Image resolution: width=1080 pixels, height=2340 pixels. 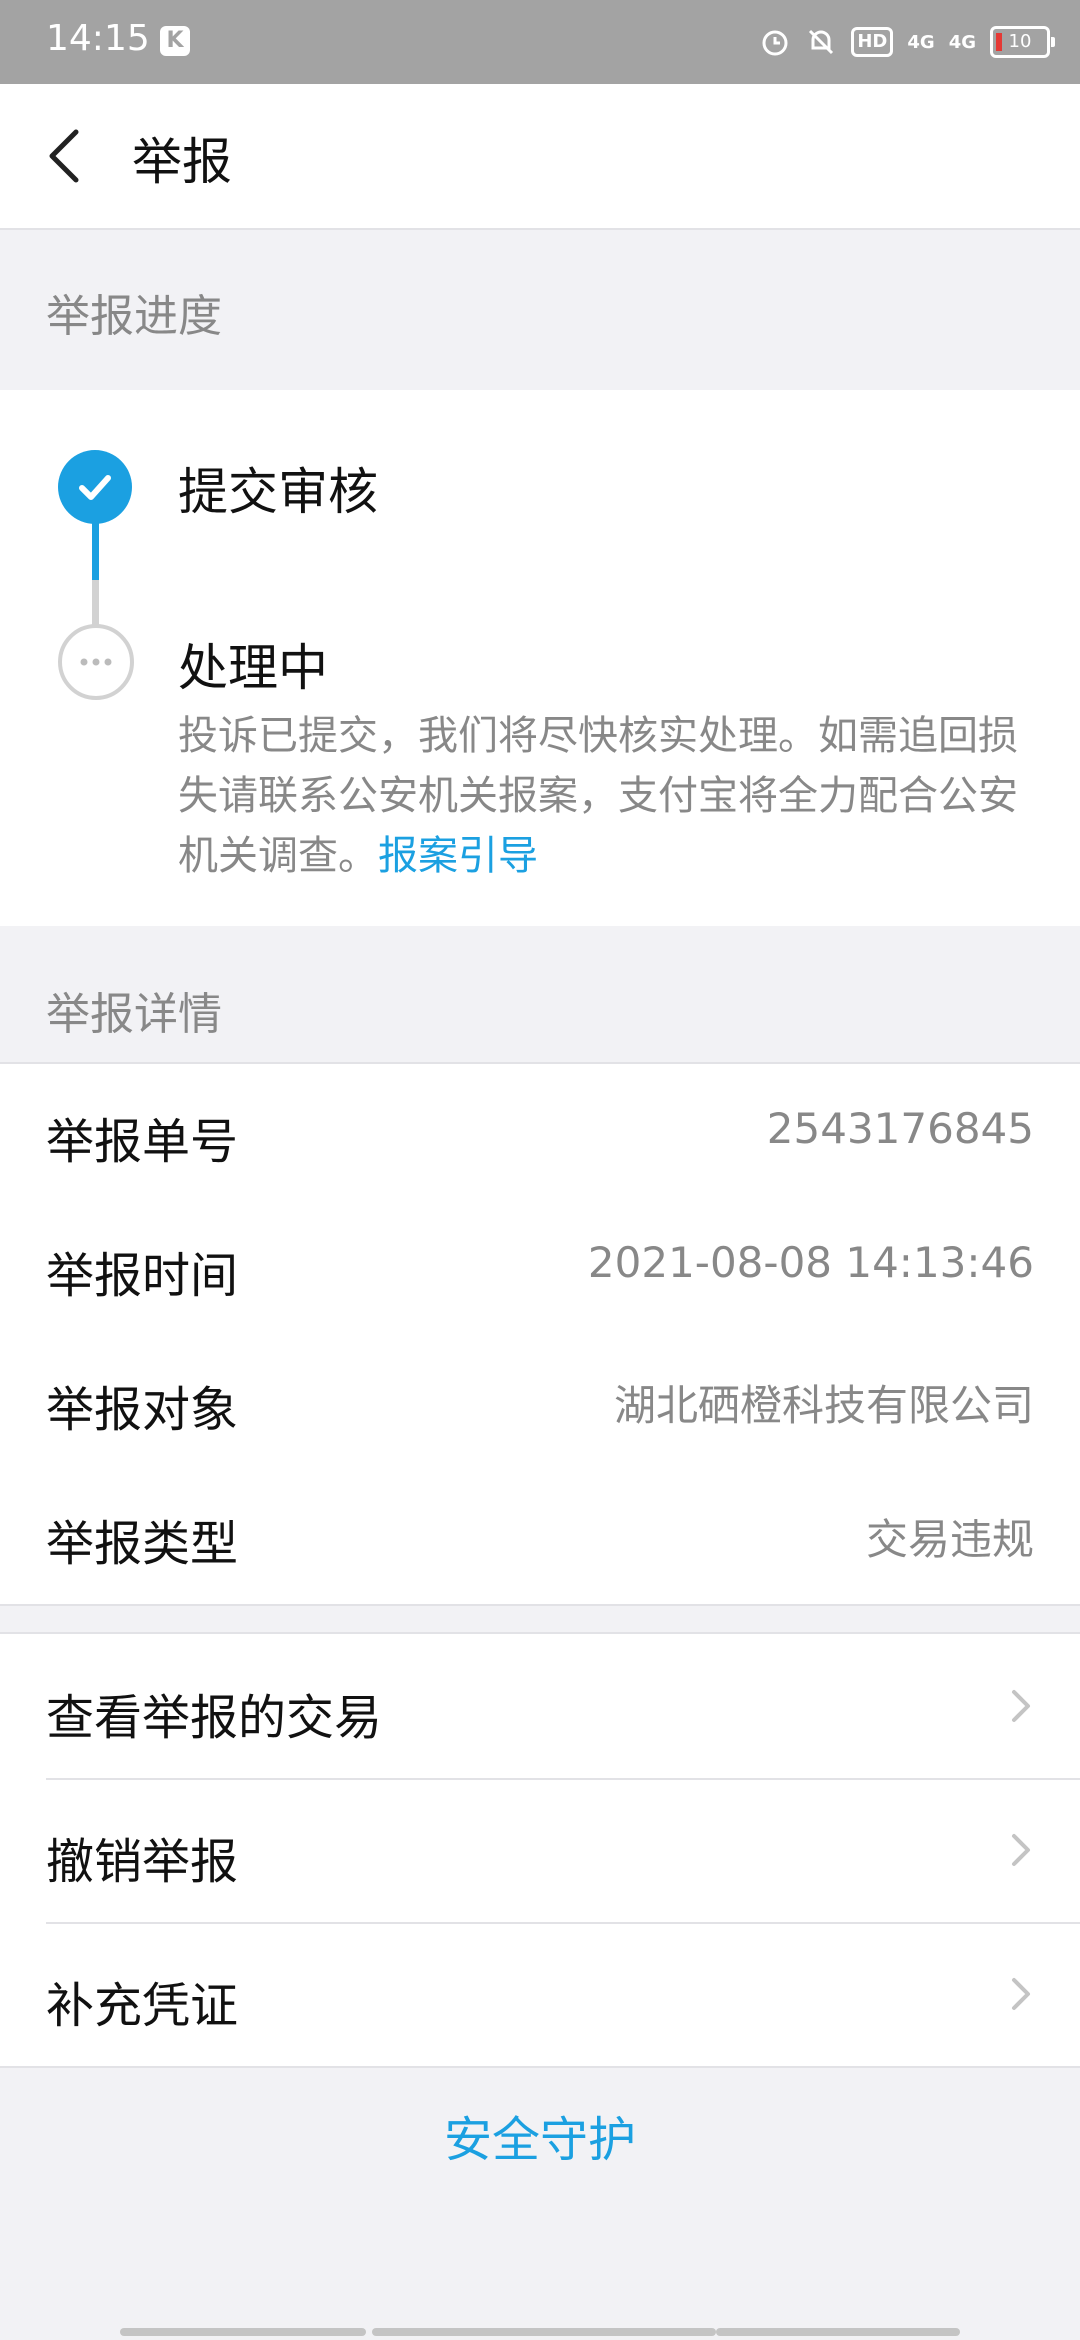 I want to click on withdraw-report-item: 撤销举报, so click(x=540, y=1850).